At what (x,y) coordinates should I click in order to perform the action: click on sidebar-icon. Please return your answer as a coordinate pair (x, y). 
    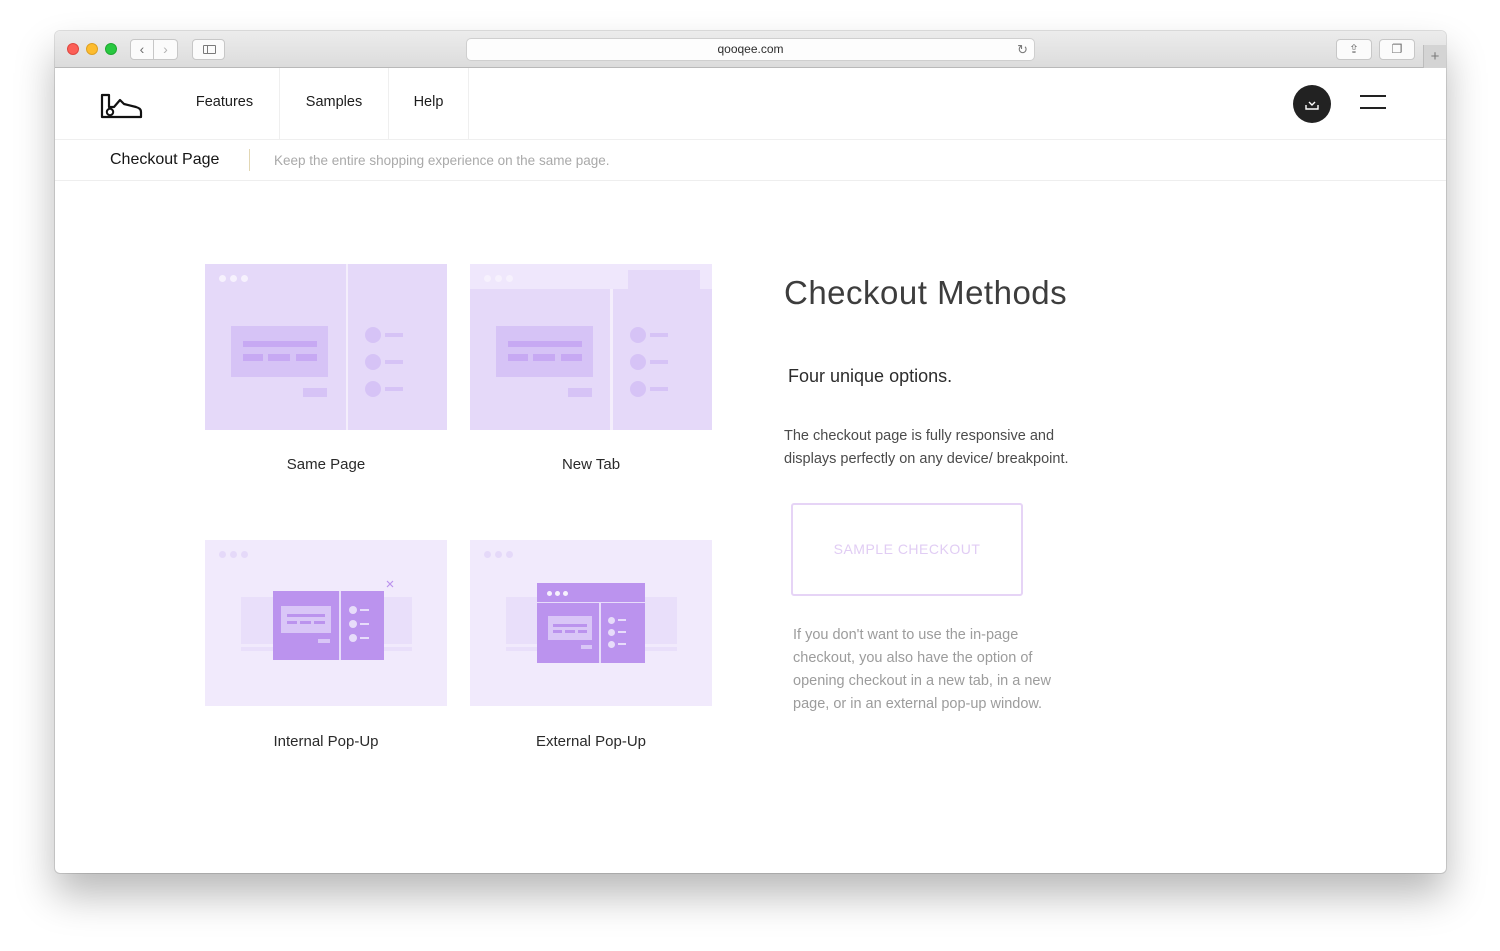
    Looking at the image, I should click on (209, 49).